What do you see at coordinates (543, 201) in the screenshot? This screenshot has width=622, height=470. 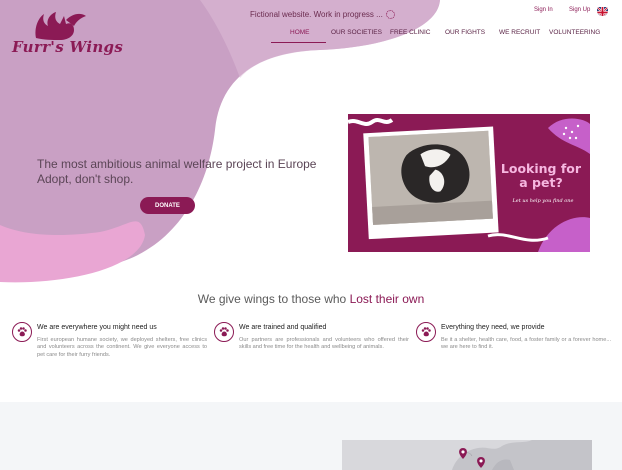 I see `banner-subtitle: Let us help you find one` at bounding box center [543, 201].